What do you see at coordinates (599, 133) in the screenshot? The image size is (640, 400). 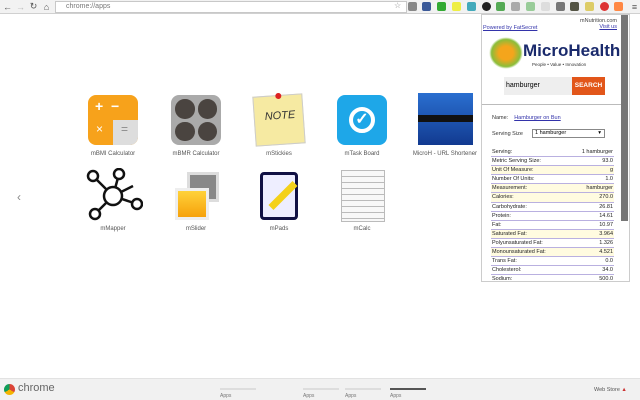 I see `dropdown-arrow-icon: ▾` at bounding box center [599, 133].